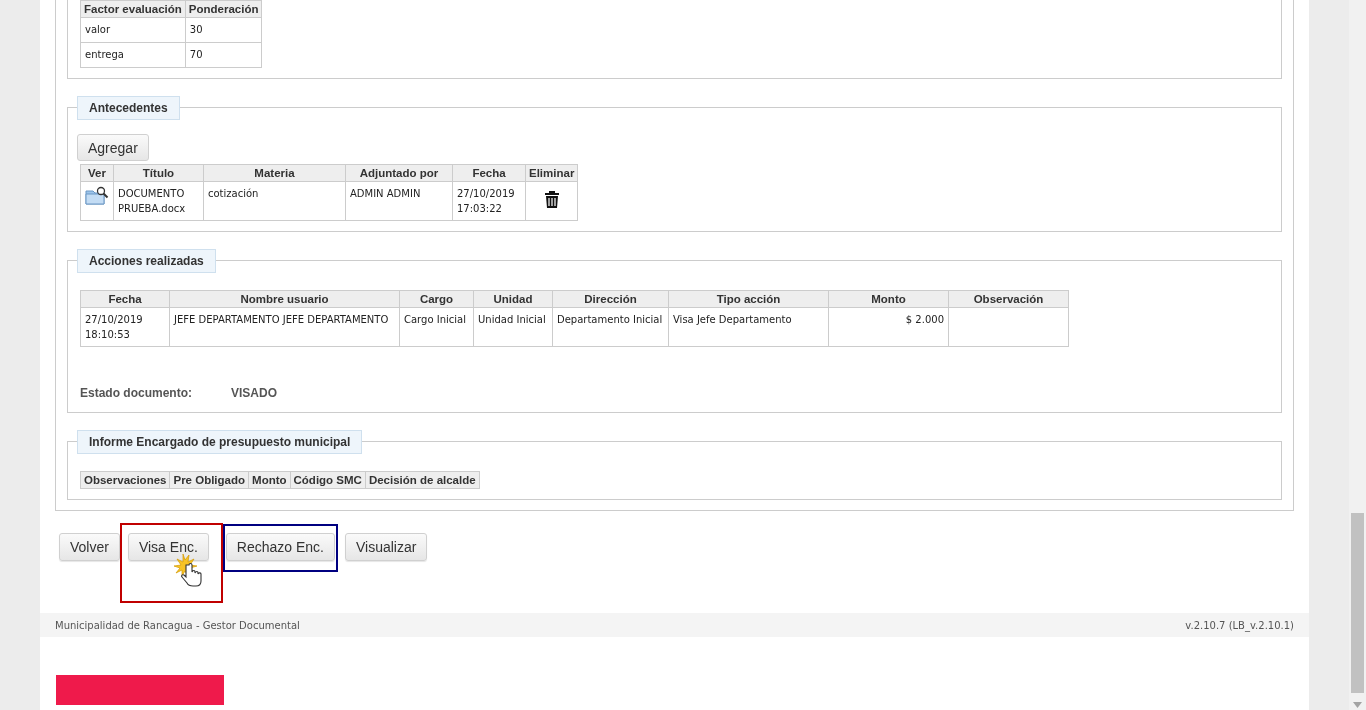 The height and width of the screenshot is (710, 1366). Describe the element at coordinates (1357, 355) in the screenshot. I see `scrollbar` at that location.